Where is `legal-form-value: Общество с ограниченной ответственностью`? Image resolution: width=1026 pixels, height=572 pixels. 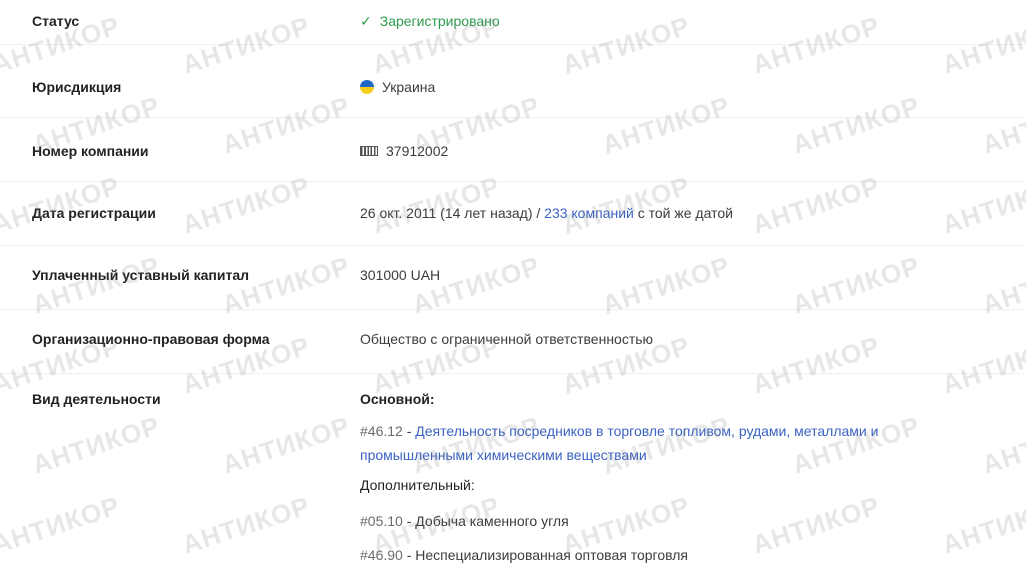
legal-form-value: Общество с ограниченной ответственностью is located at coordinates (507, 339).